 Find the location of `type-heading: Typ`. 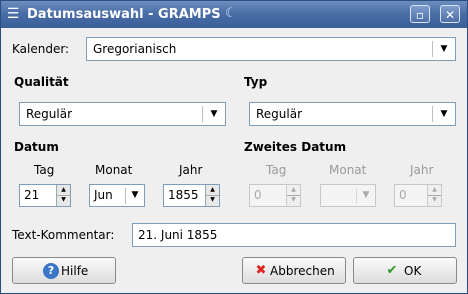

type-heading: Typ is located at coordinates (256, 82).